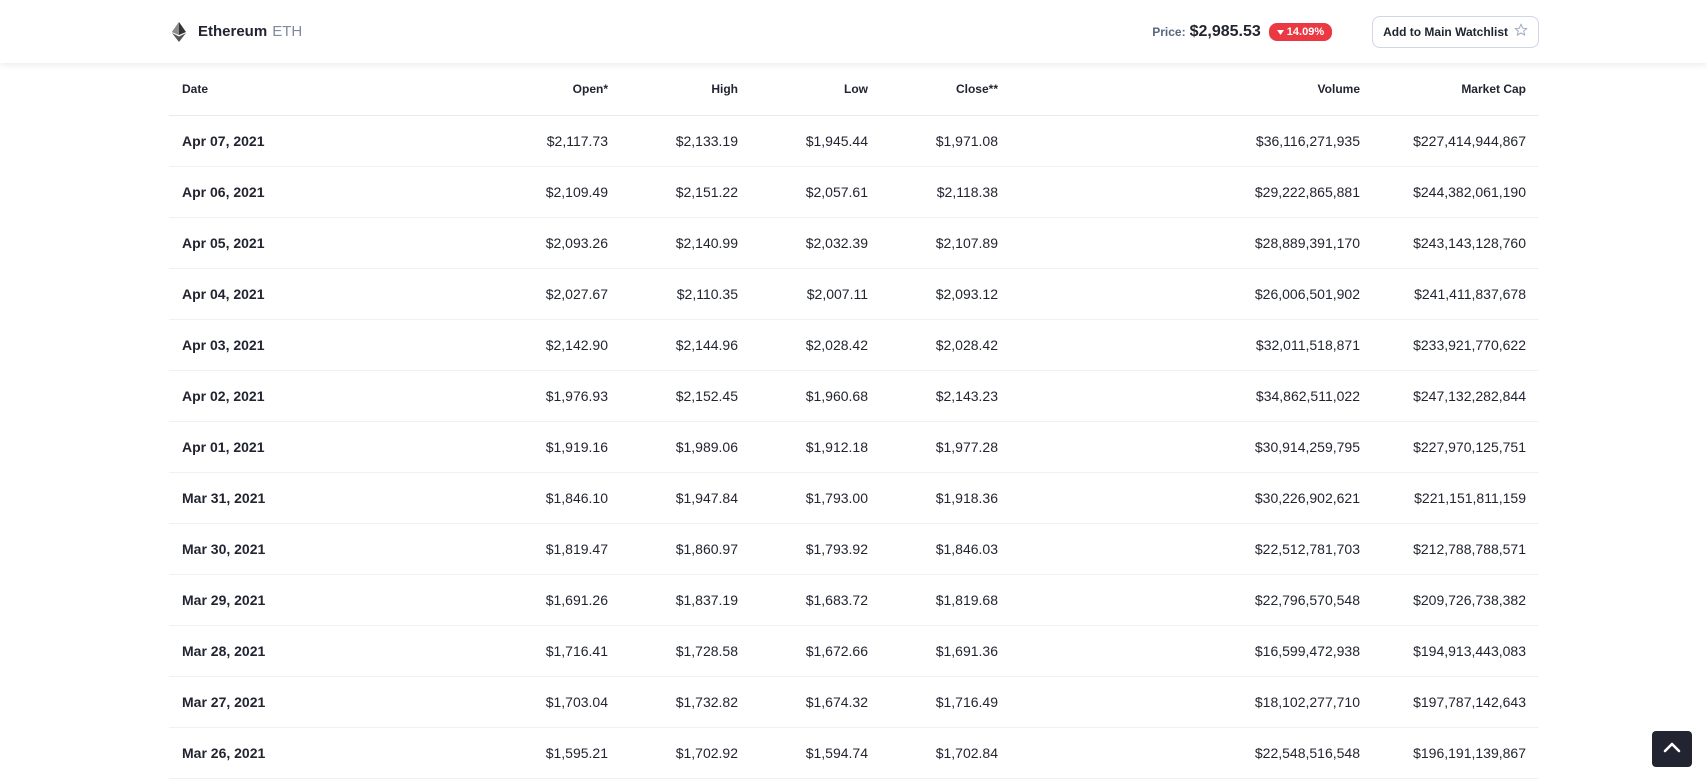  What do you see at coordinates (1192, 243) in the screenshot?
I see `cell-volume: $28,889,391,170` at bounding box center [1192, 243].